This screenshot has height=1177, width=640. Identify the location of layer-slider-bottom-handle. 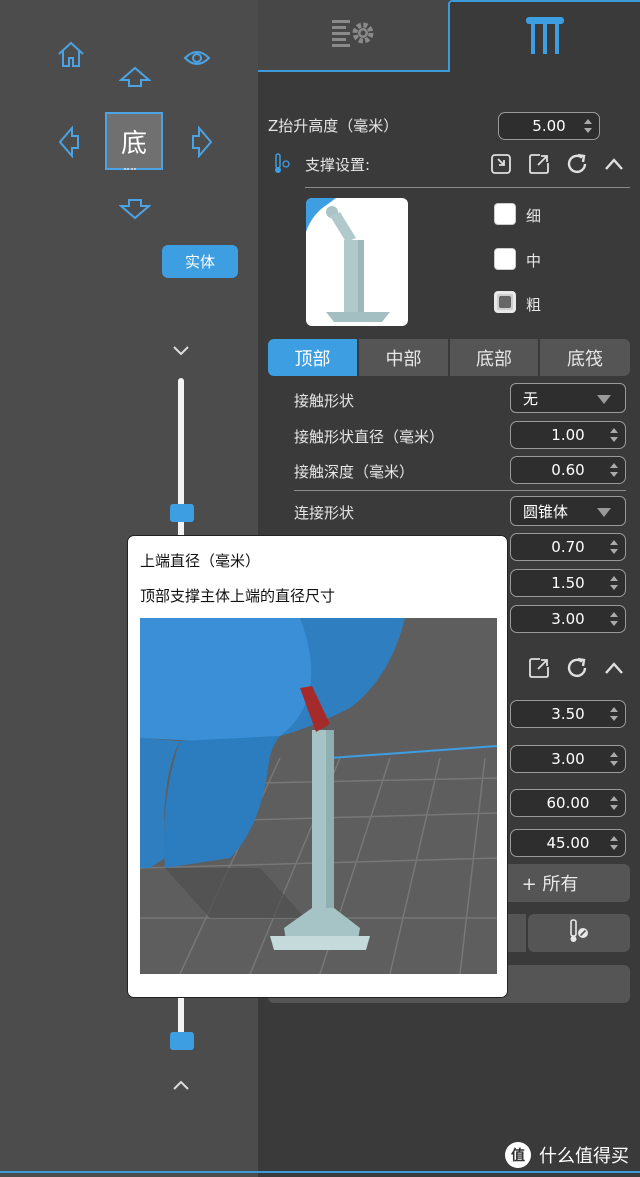
(182, 1041).